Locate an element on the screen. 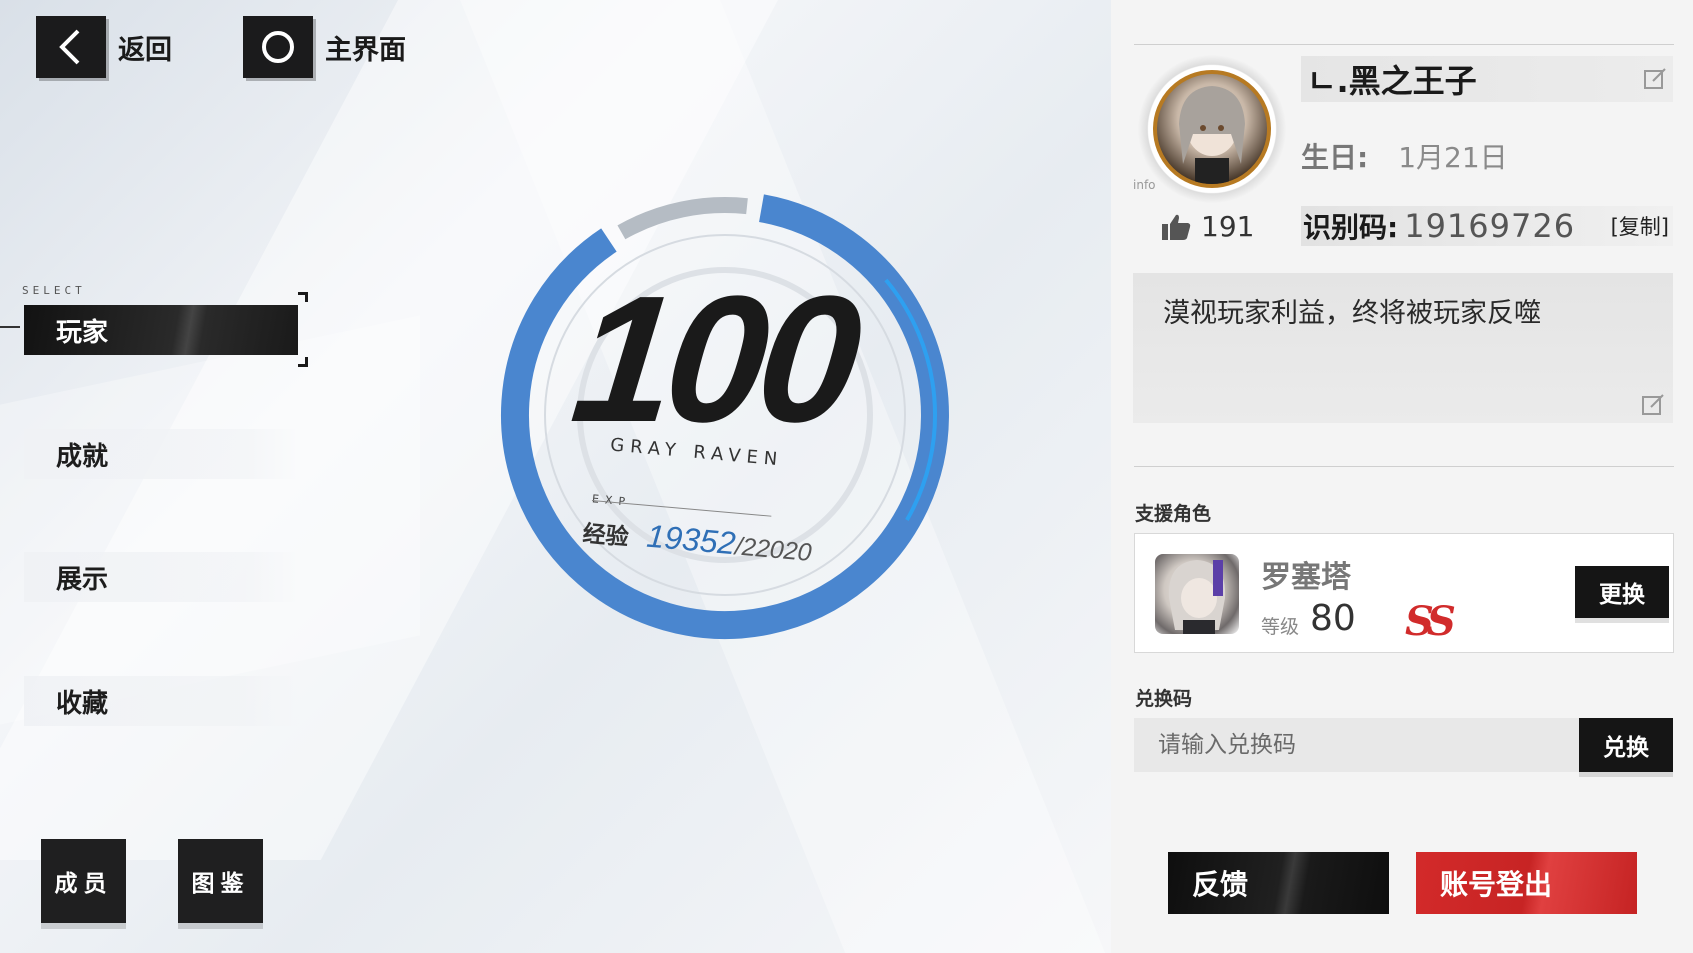  edit-signature-icon is located at coordinates (1653, 405).